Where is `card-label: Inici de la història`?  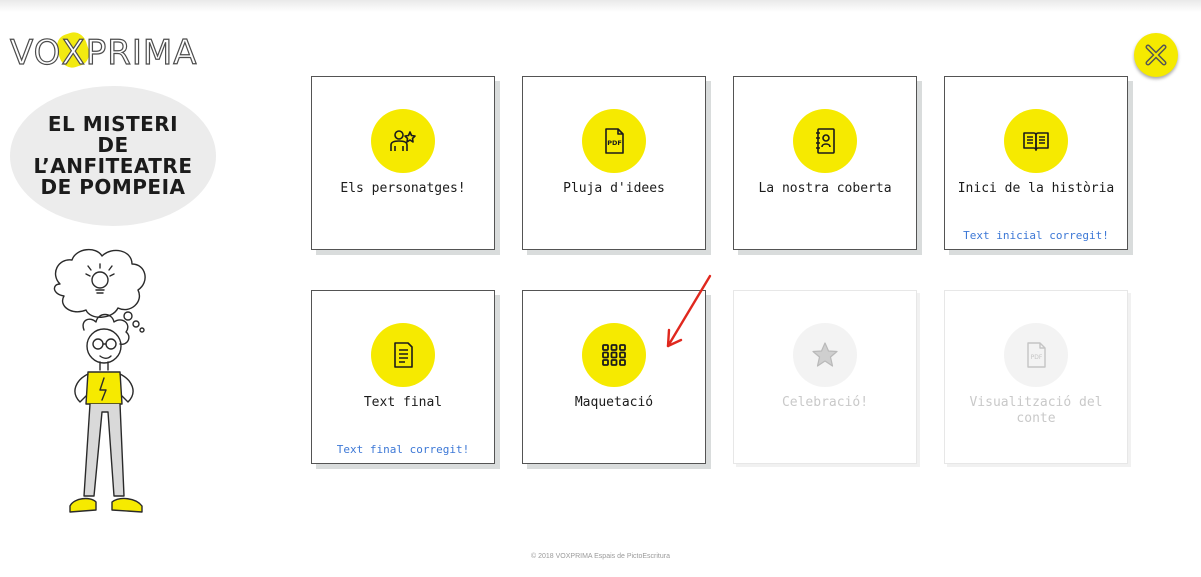
card-label: Inici de la història is located at coordinates (1036, 188).